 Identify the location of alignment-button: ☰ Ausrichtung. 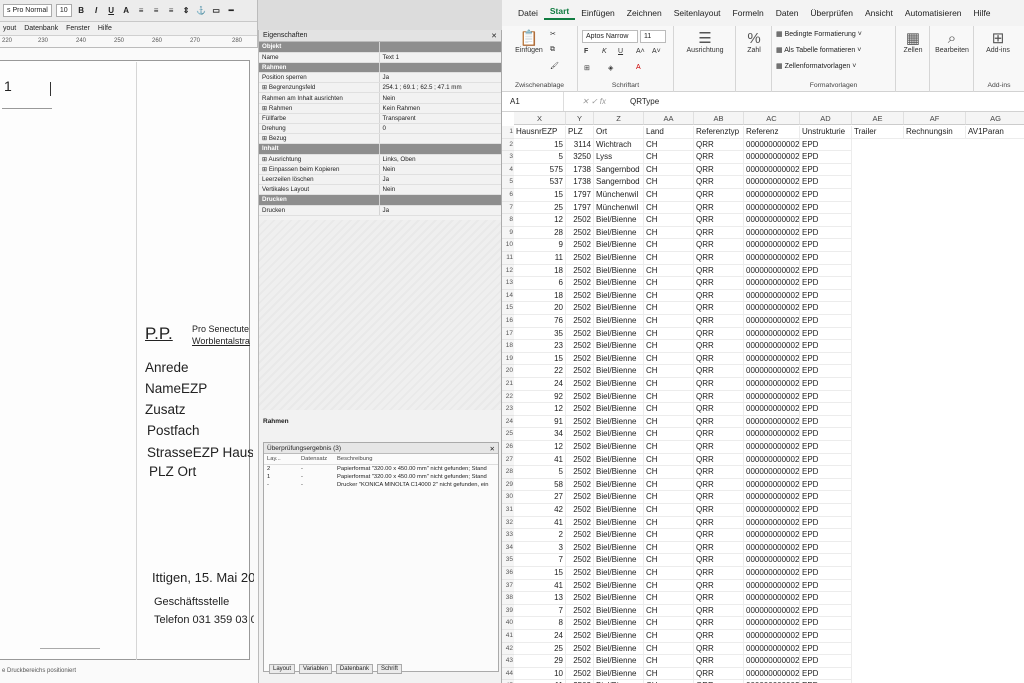
(705, 42).